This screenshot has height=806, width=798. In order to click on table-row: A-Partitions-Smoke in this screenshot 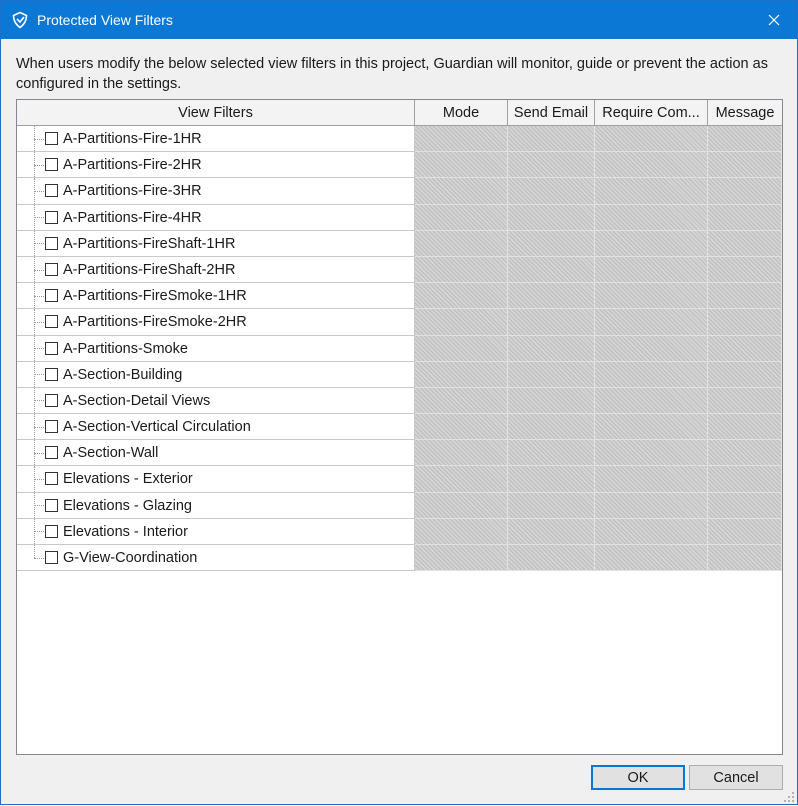, I will do `click(399, 348)`.